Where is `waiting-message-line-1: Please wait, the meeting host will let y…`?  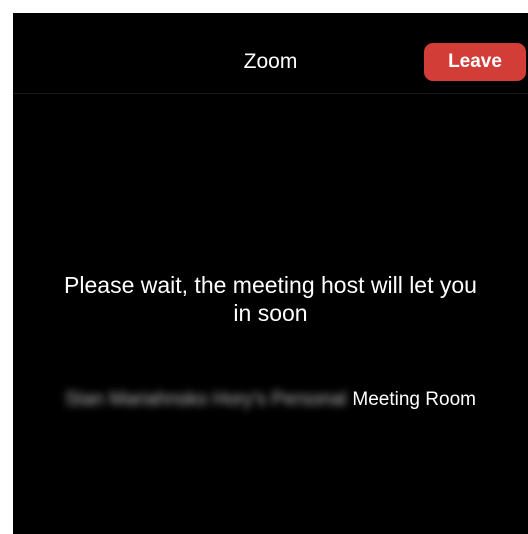
waiting-message-line-1: Please wait, the meeting host will let y… is located at coordinates (270, 285).